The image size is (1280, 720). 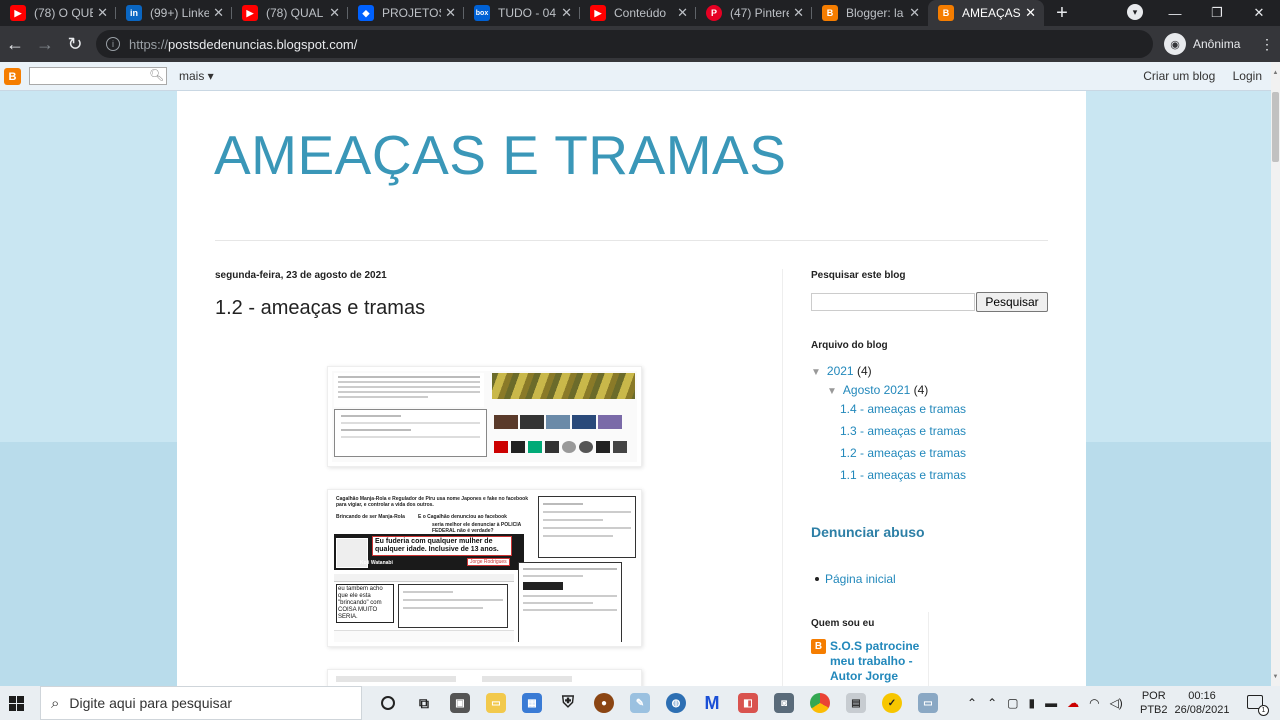 I want to click on search-icon: ⌕, so click(x=55, y=703).